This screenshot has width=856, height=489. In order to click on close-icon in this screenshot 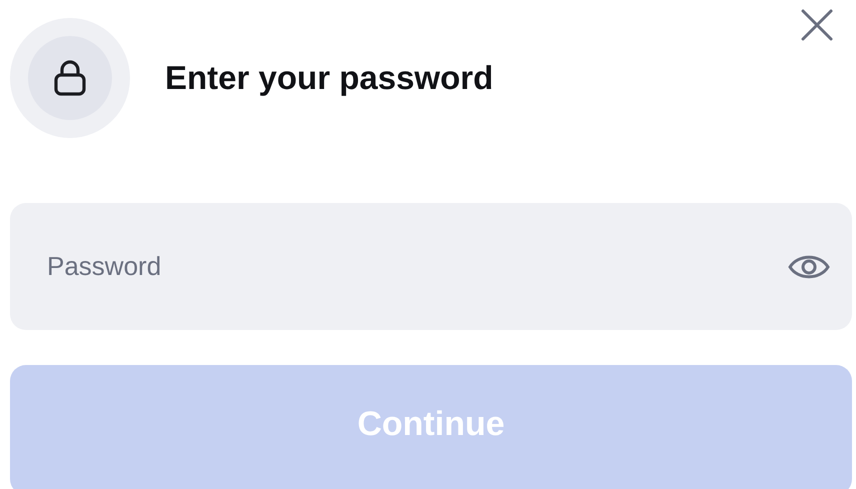, I will do `click(817, 25)`.